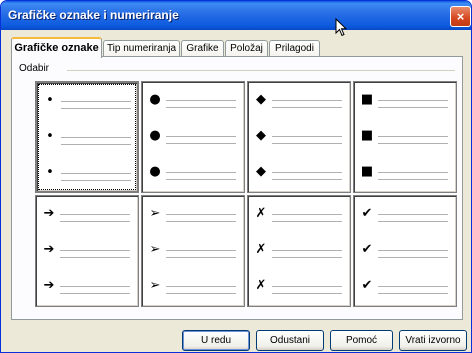 The width and height of the screenshot is (472, 353). I want to click on dialog-button-bar: U redu Odustani Pomoć Vrati izvorno, so click(236, 341).